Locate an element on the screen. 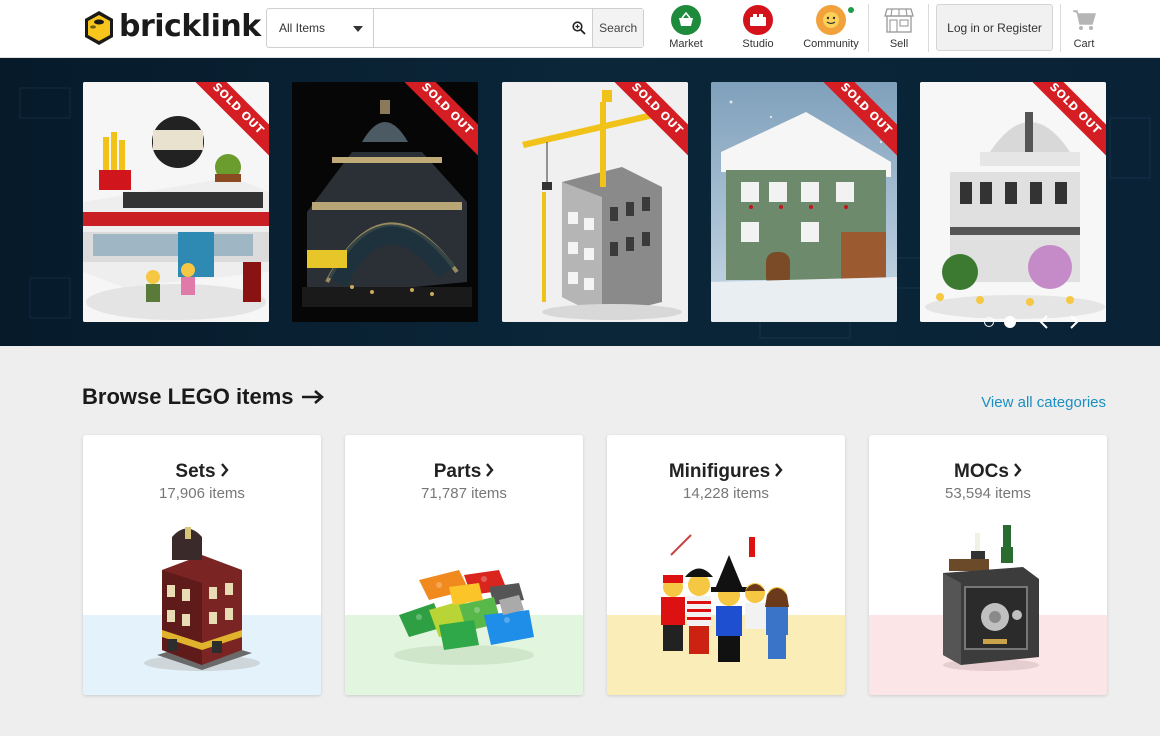 This screenshot has width=1160, height=736. view-all-categories-link: View all categories is located at coordinates (1043, 402).